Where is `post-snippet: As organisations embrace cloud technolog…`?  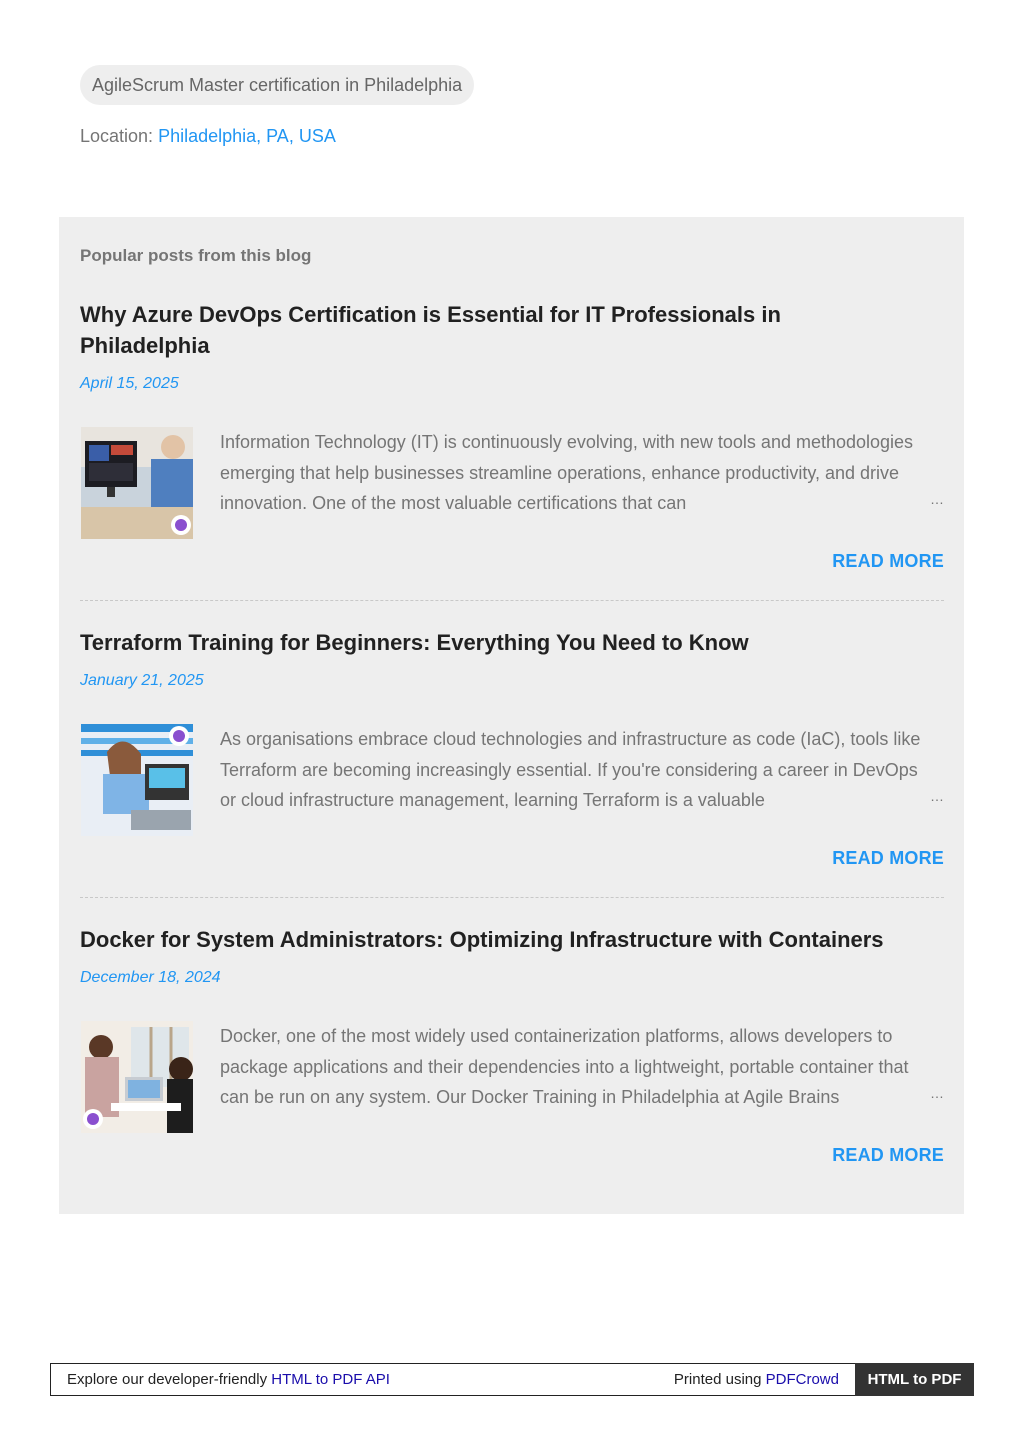 post-snippet: As organisations embrace cloud technolog… is located at coordinates (570, 770).